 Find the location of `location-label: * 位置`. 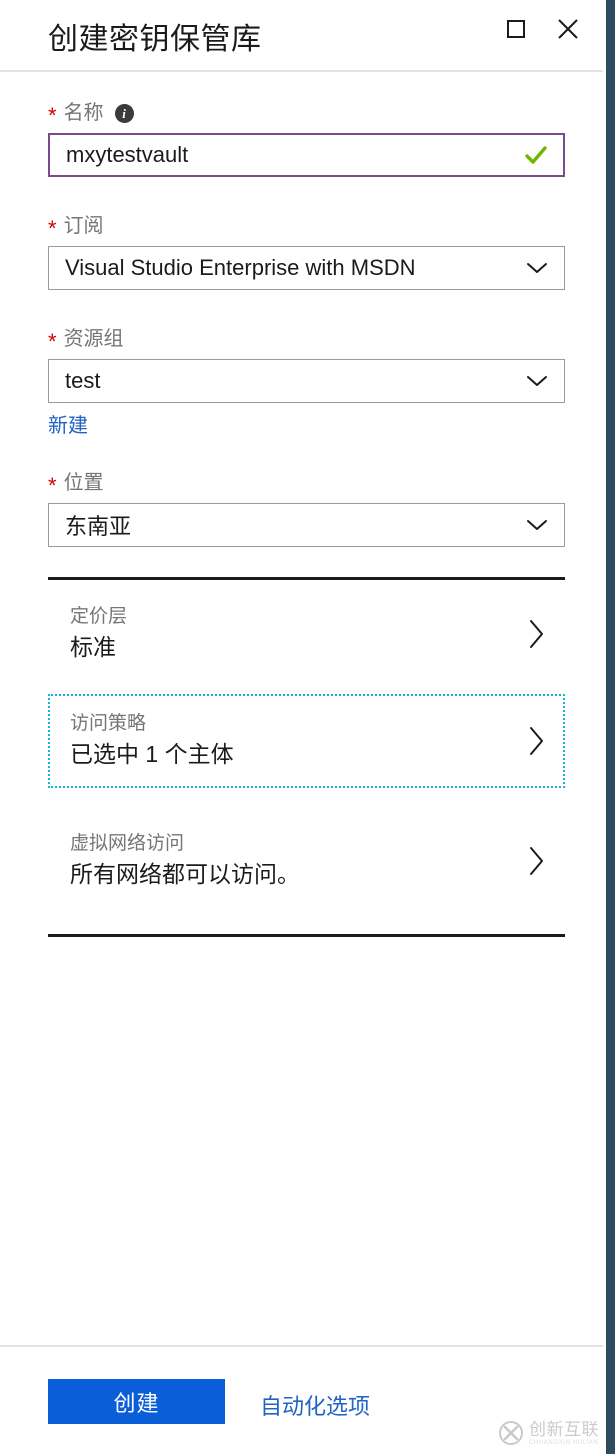

location-label: * 位置 is located at coordinates (306, 484).